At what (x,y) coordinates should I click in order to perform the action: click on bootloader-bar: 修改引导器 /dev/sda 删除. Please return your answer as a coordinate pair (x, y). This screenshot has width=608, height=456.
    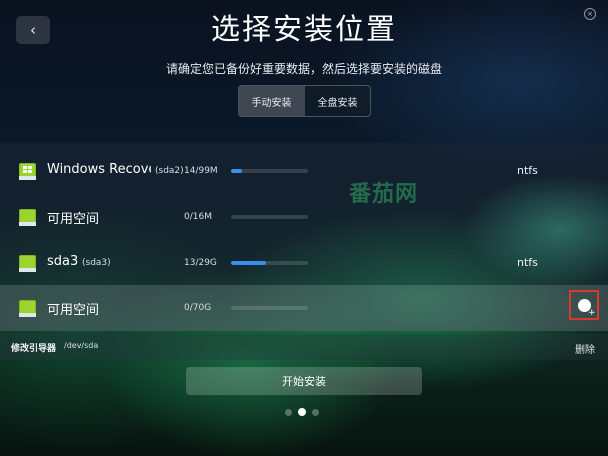
    Looking at the image, I should click on (304, 347).